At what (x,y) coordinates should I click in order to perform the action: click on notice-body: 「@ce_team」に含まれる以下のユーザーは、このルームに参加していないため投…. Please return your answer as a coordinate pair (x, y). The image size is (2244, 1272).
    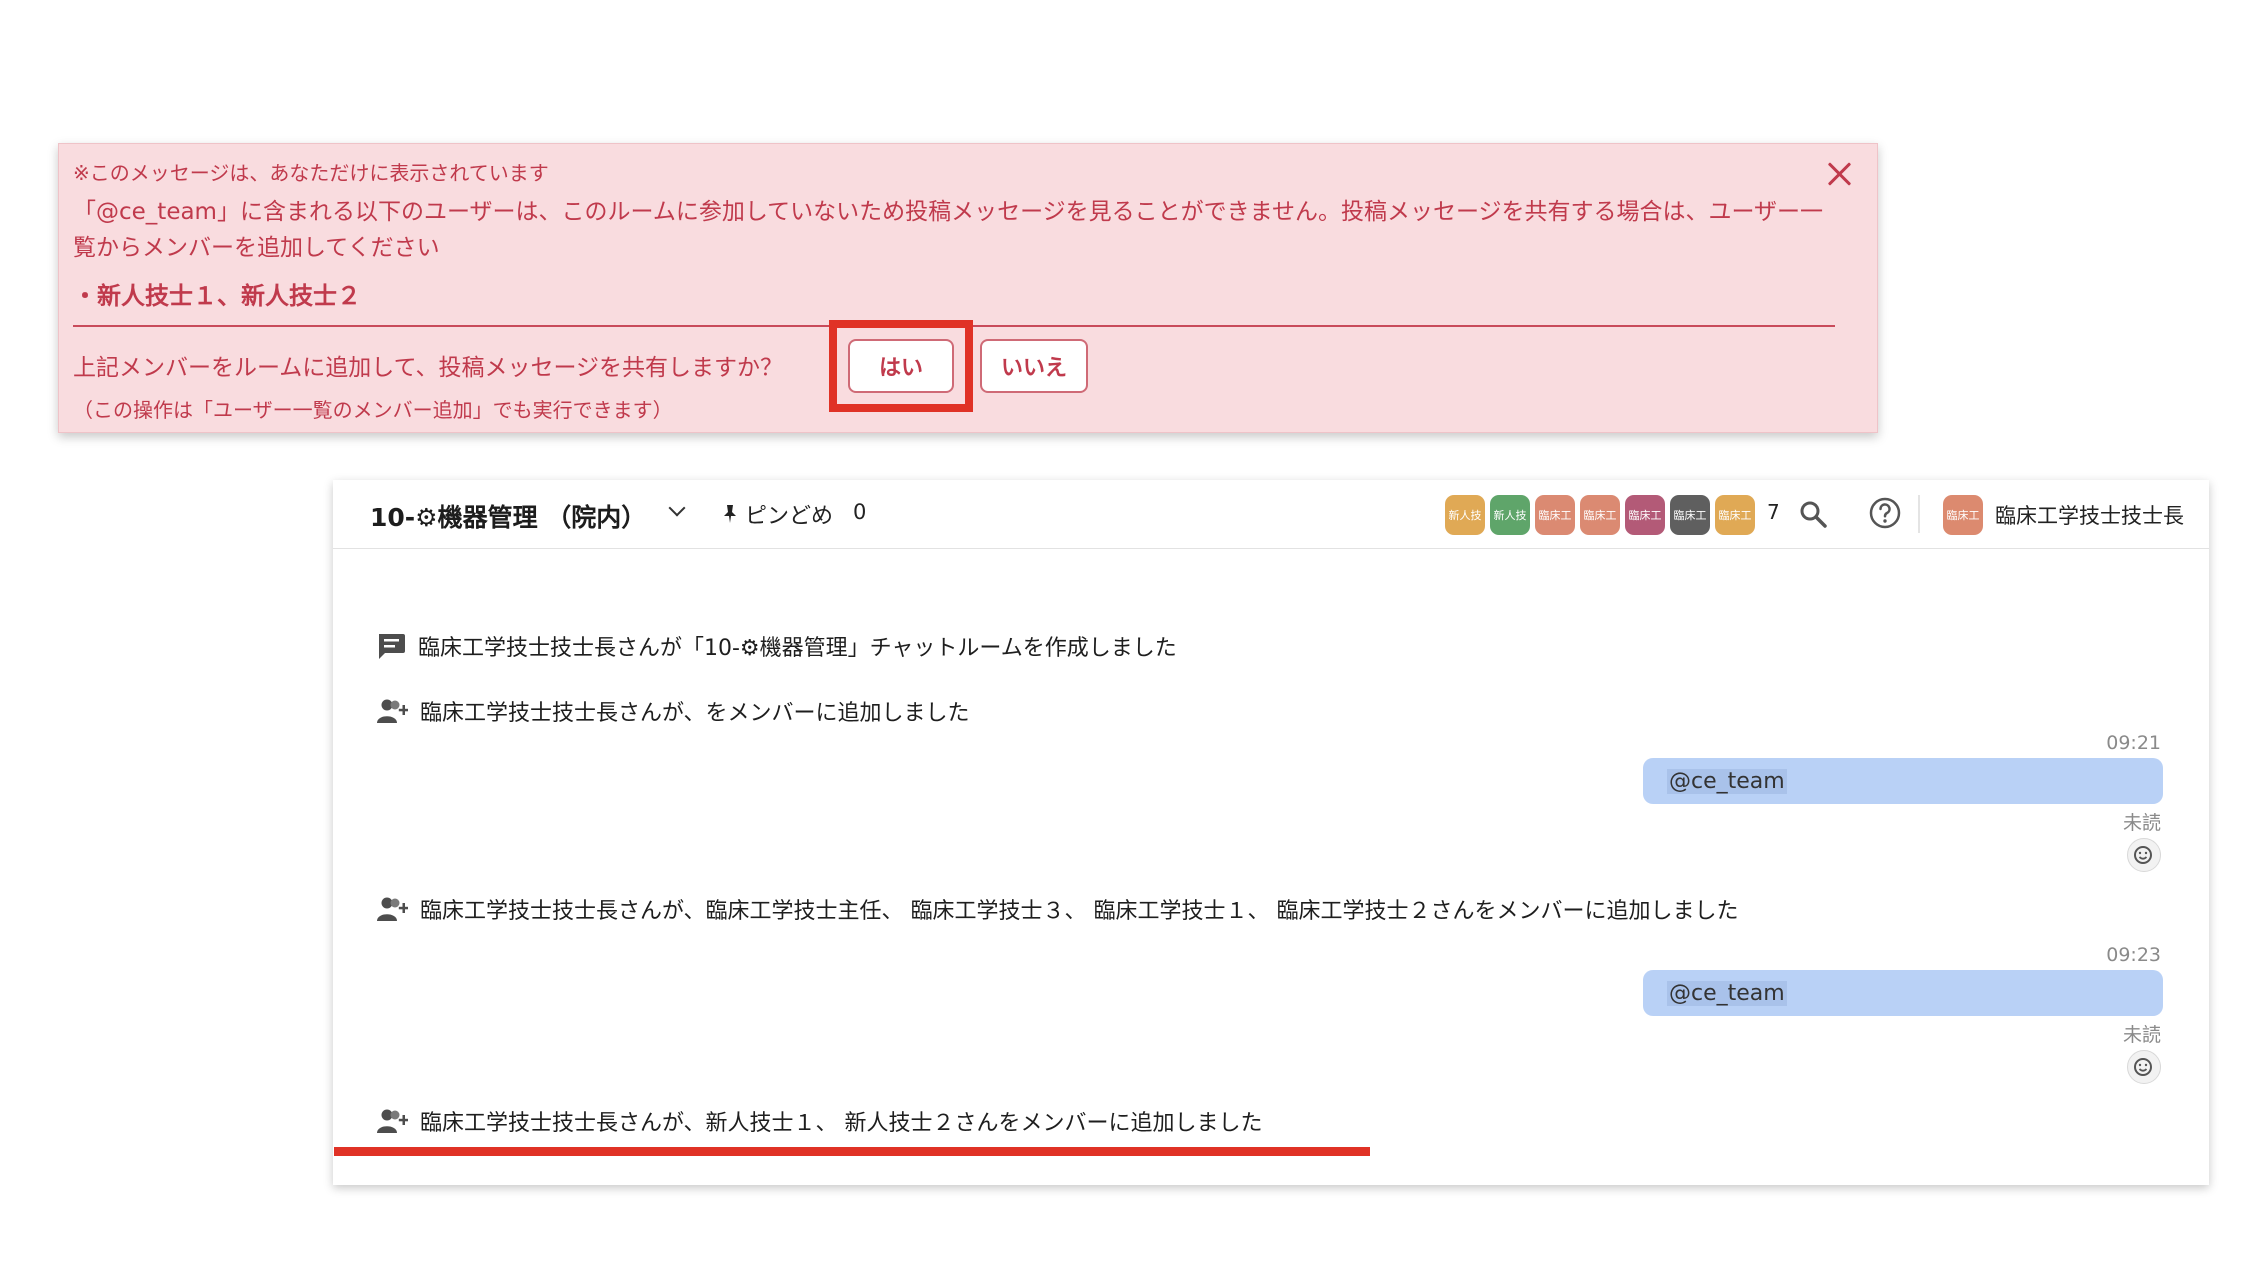
    Looking at the image, I should click on (948, 230).